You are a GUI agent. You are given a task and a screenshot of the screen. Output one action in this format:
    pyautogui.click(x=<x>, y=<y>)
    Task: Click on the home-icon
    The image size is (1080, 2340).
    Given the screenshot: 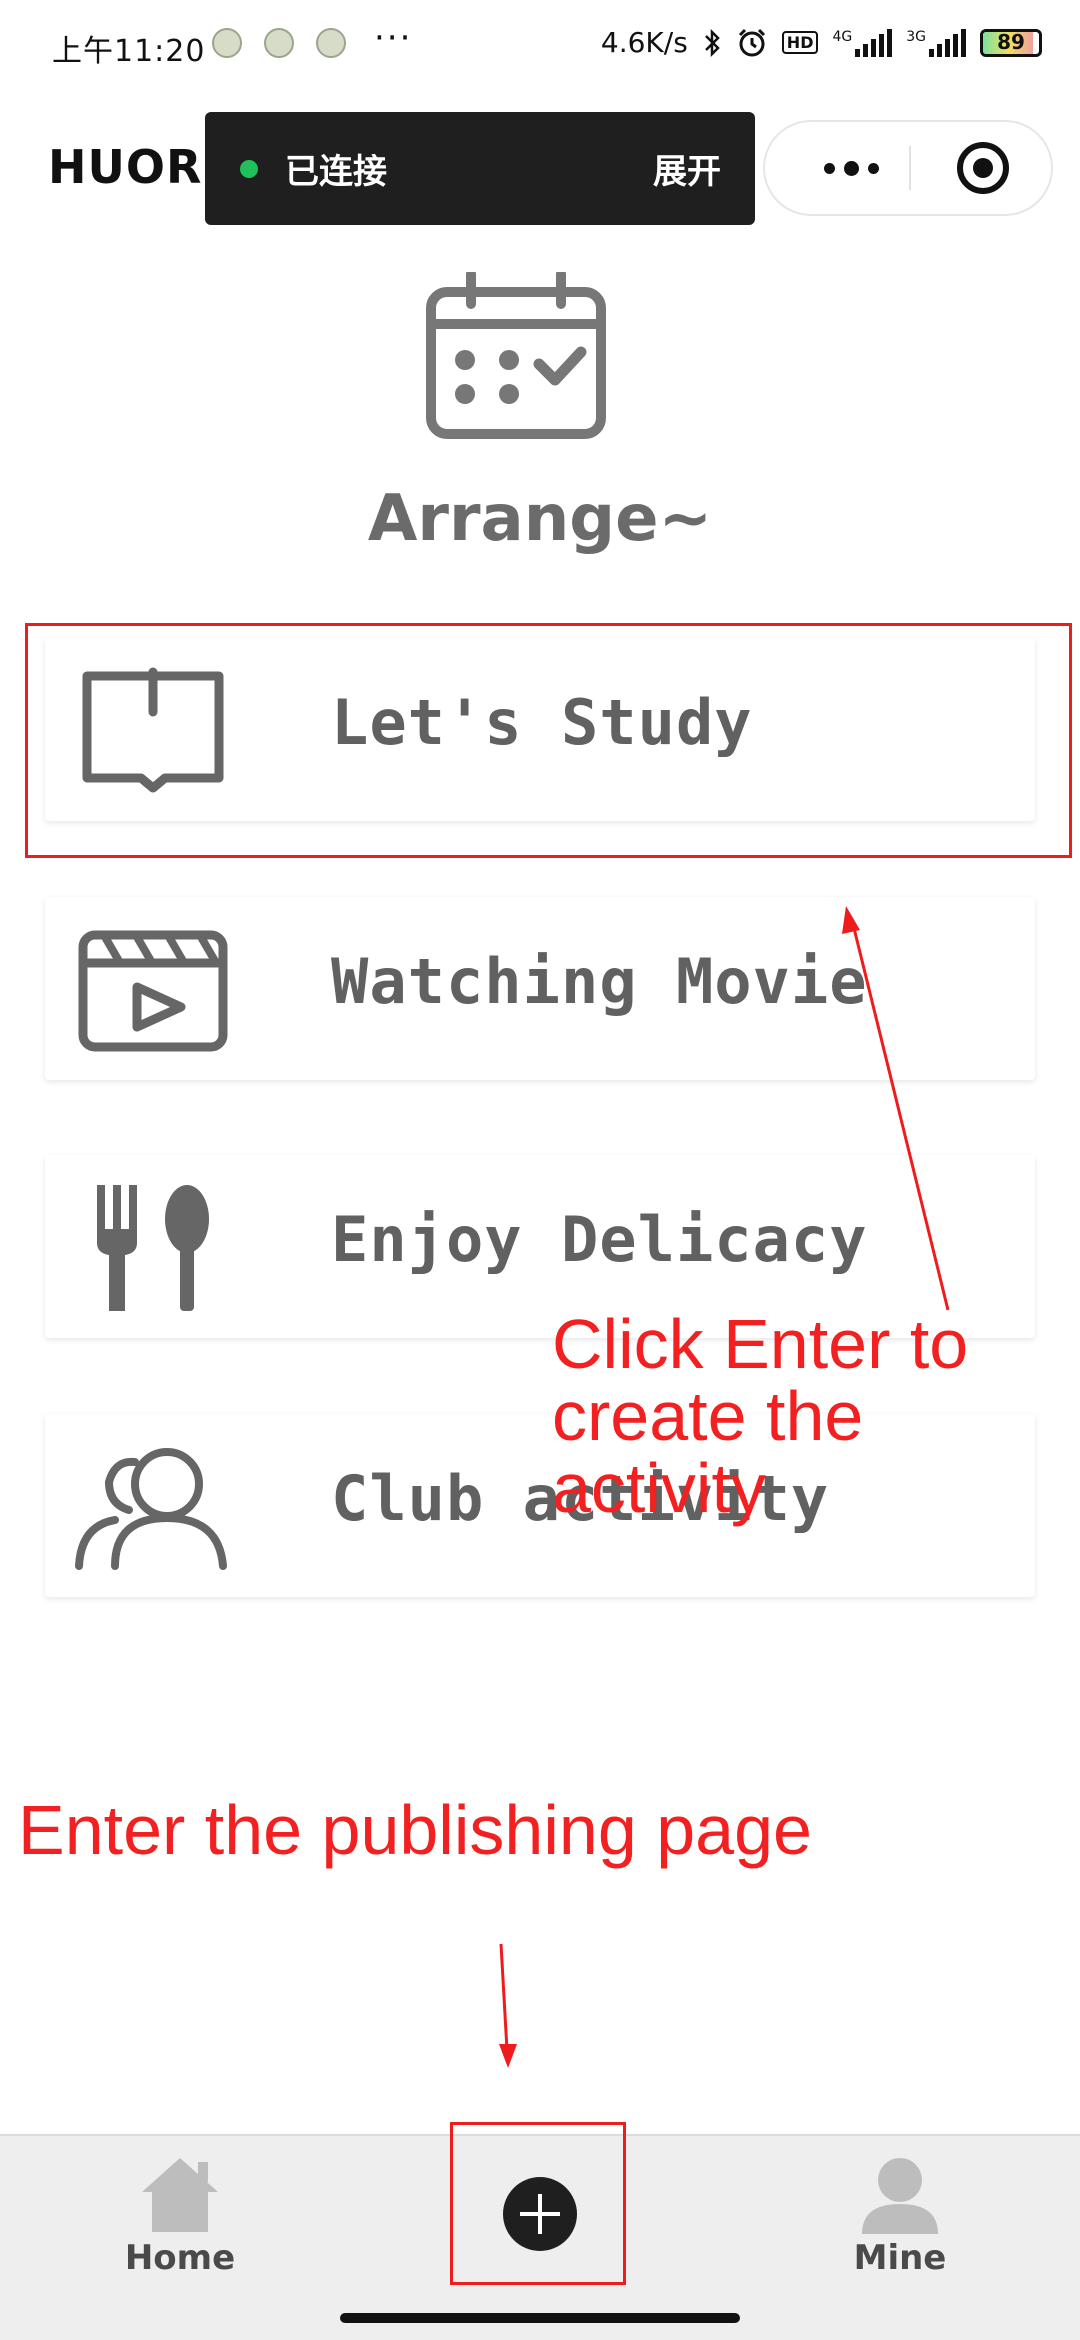 What is the action you would take?
    pyautogui.click(x=180, y=2195)
    